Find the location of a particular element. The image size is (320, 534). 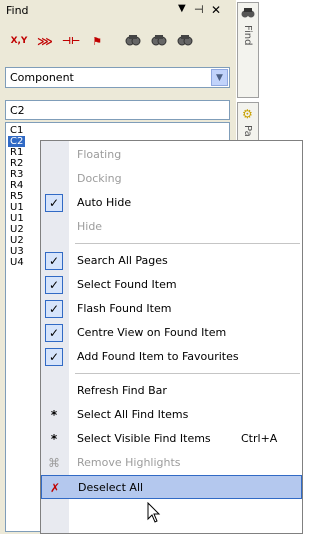

tab-find-label: Find is located at coordinates (247, 35).